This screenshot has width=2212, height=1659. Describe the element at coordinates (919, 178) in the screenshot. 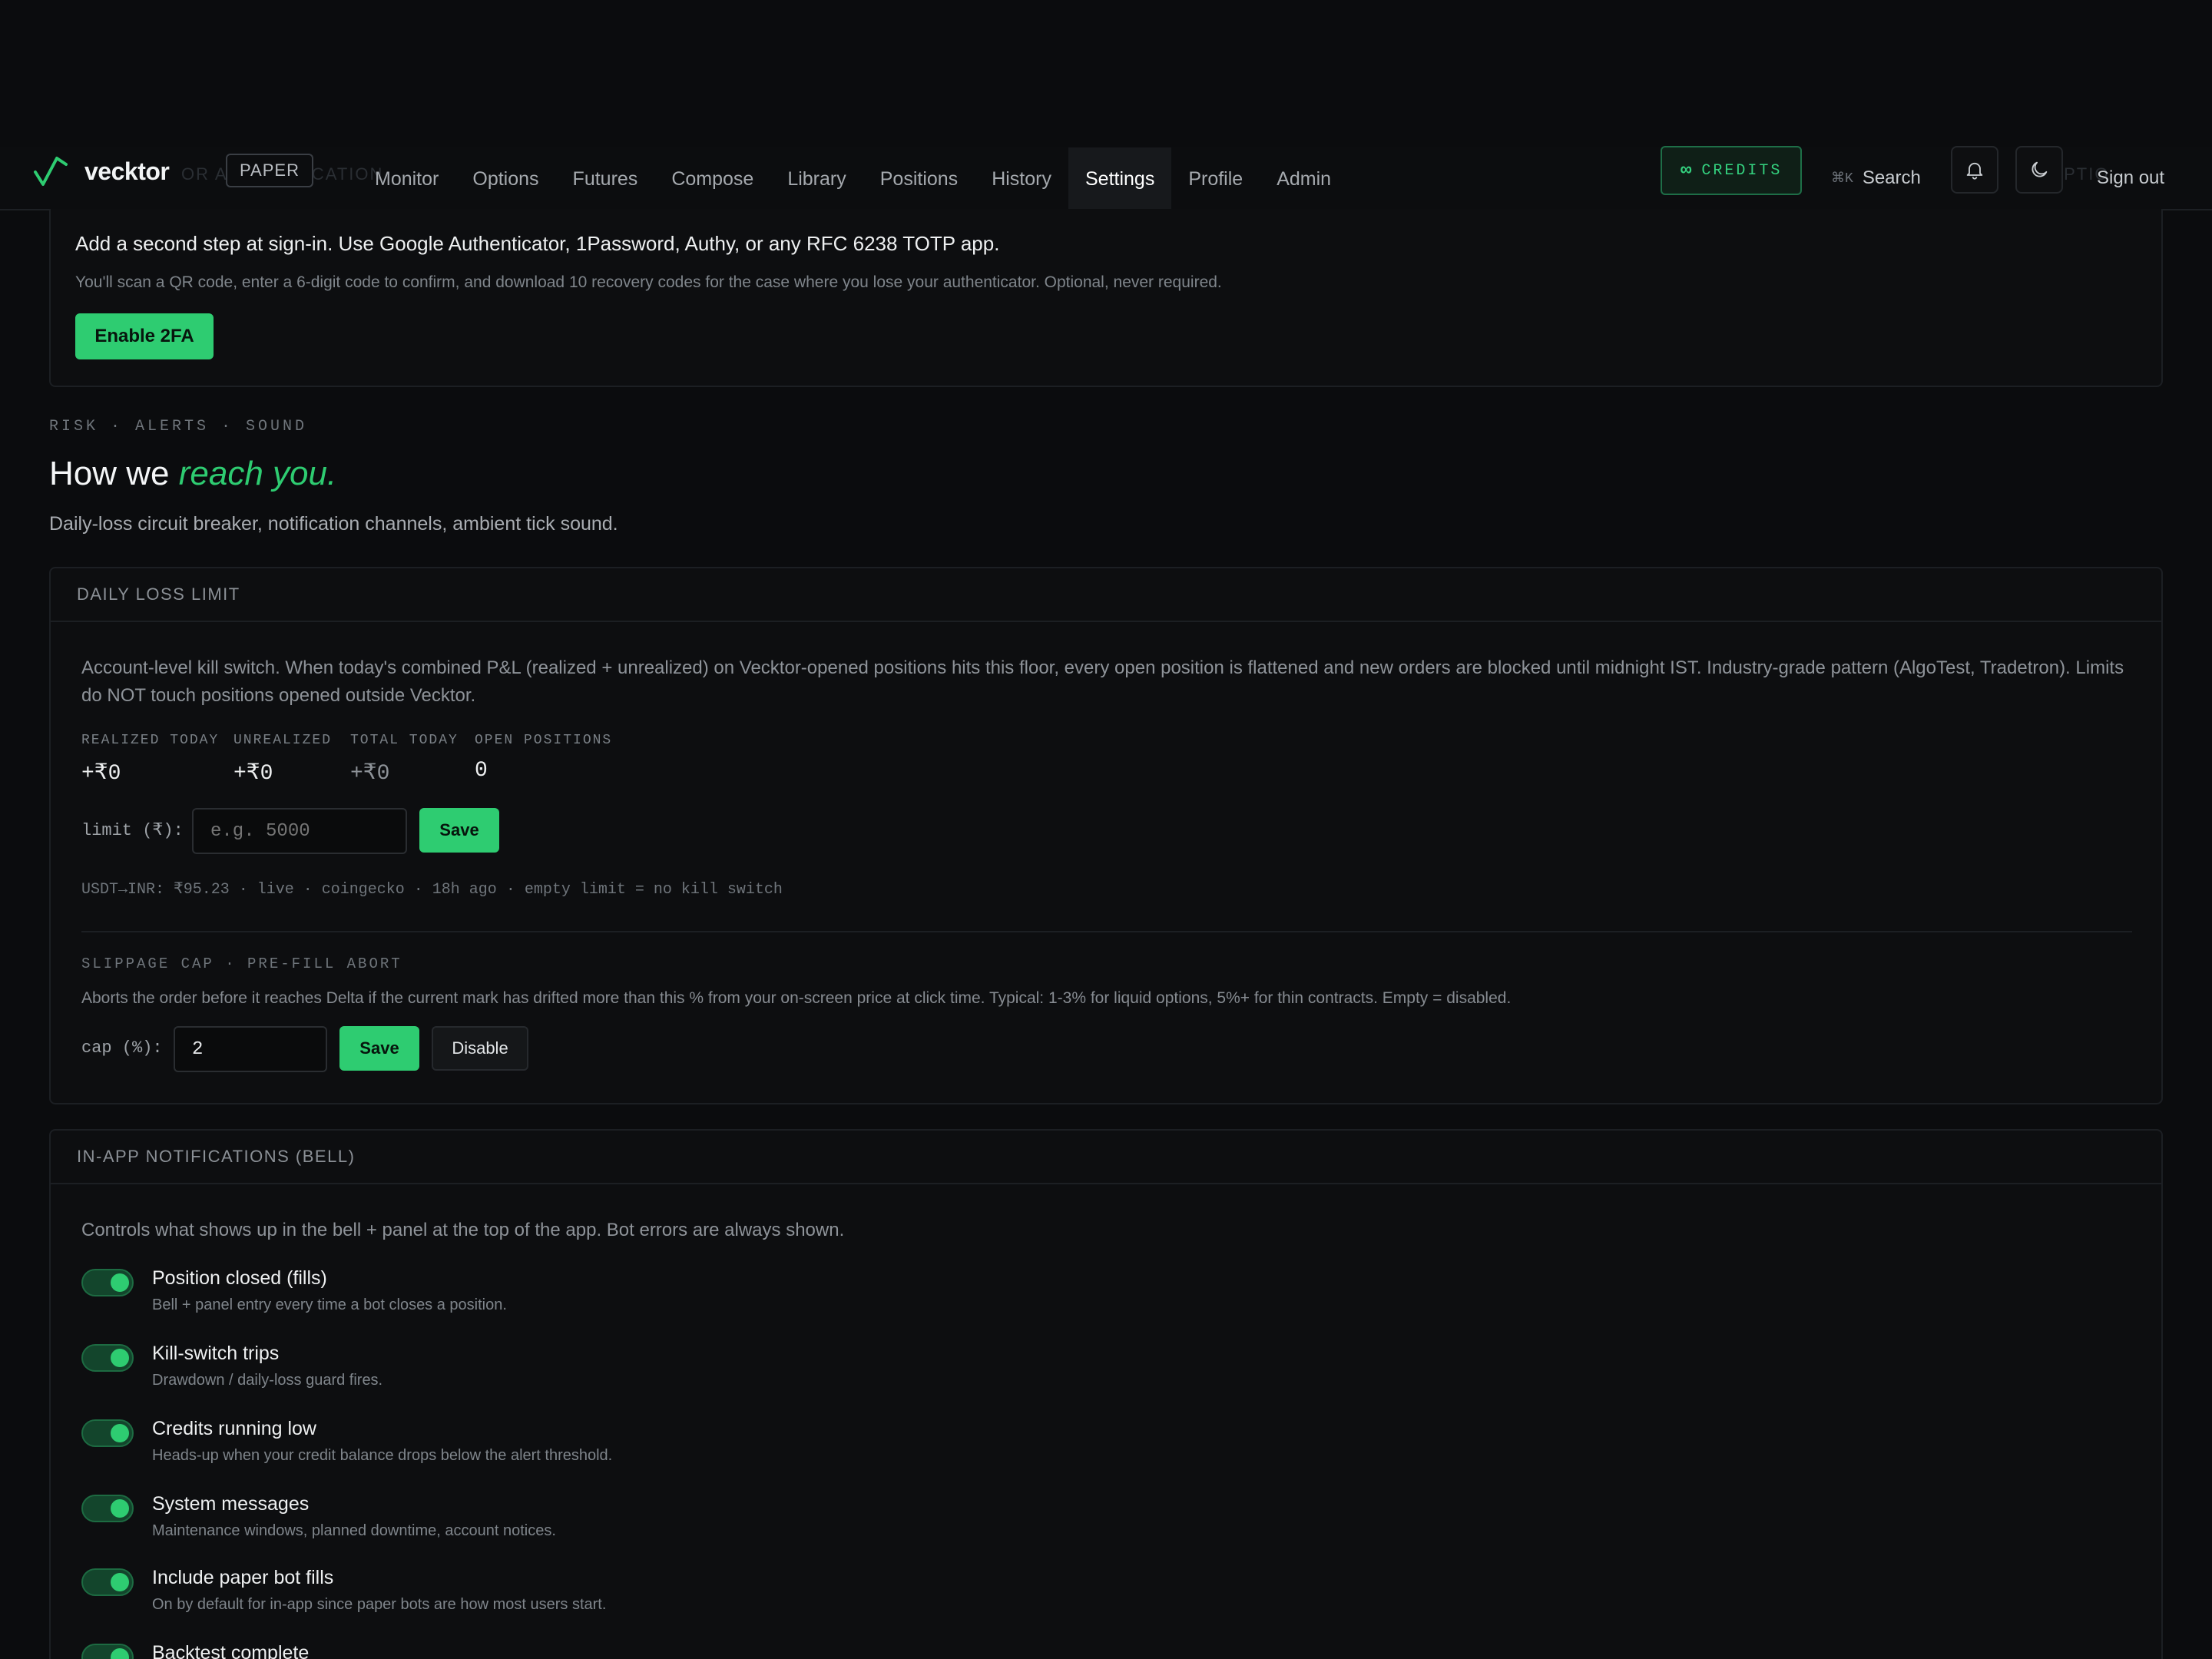

I see `nav-positions: Positions` at that location.